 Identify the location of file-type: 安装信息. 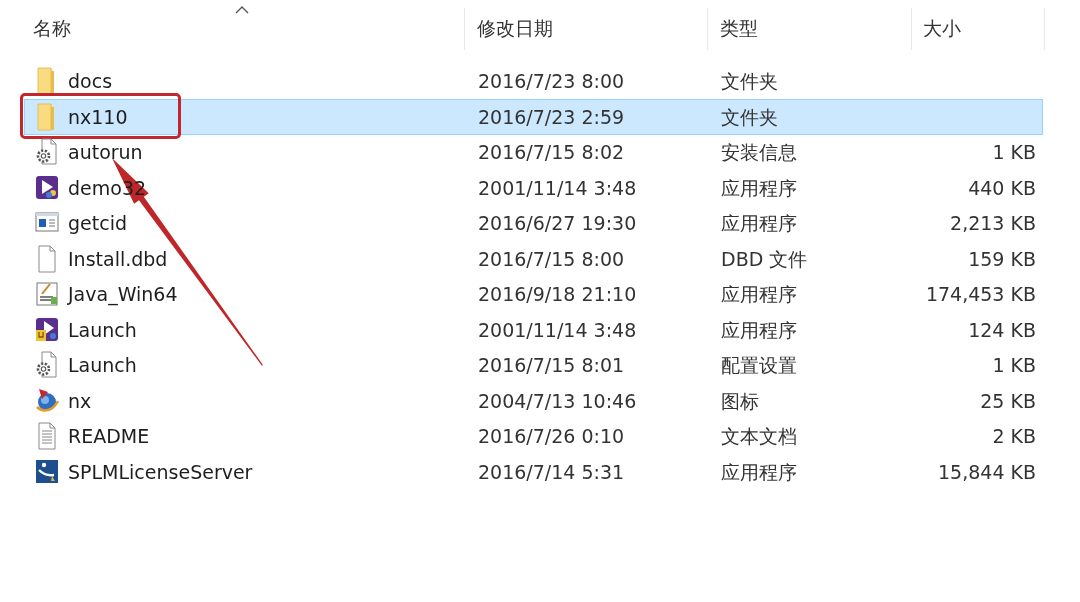
(759, 152).